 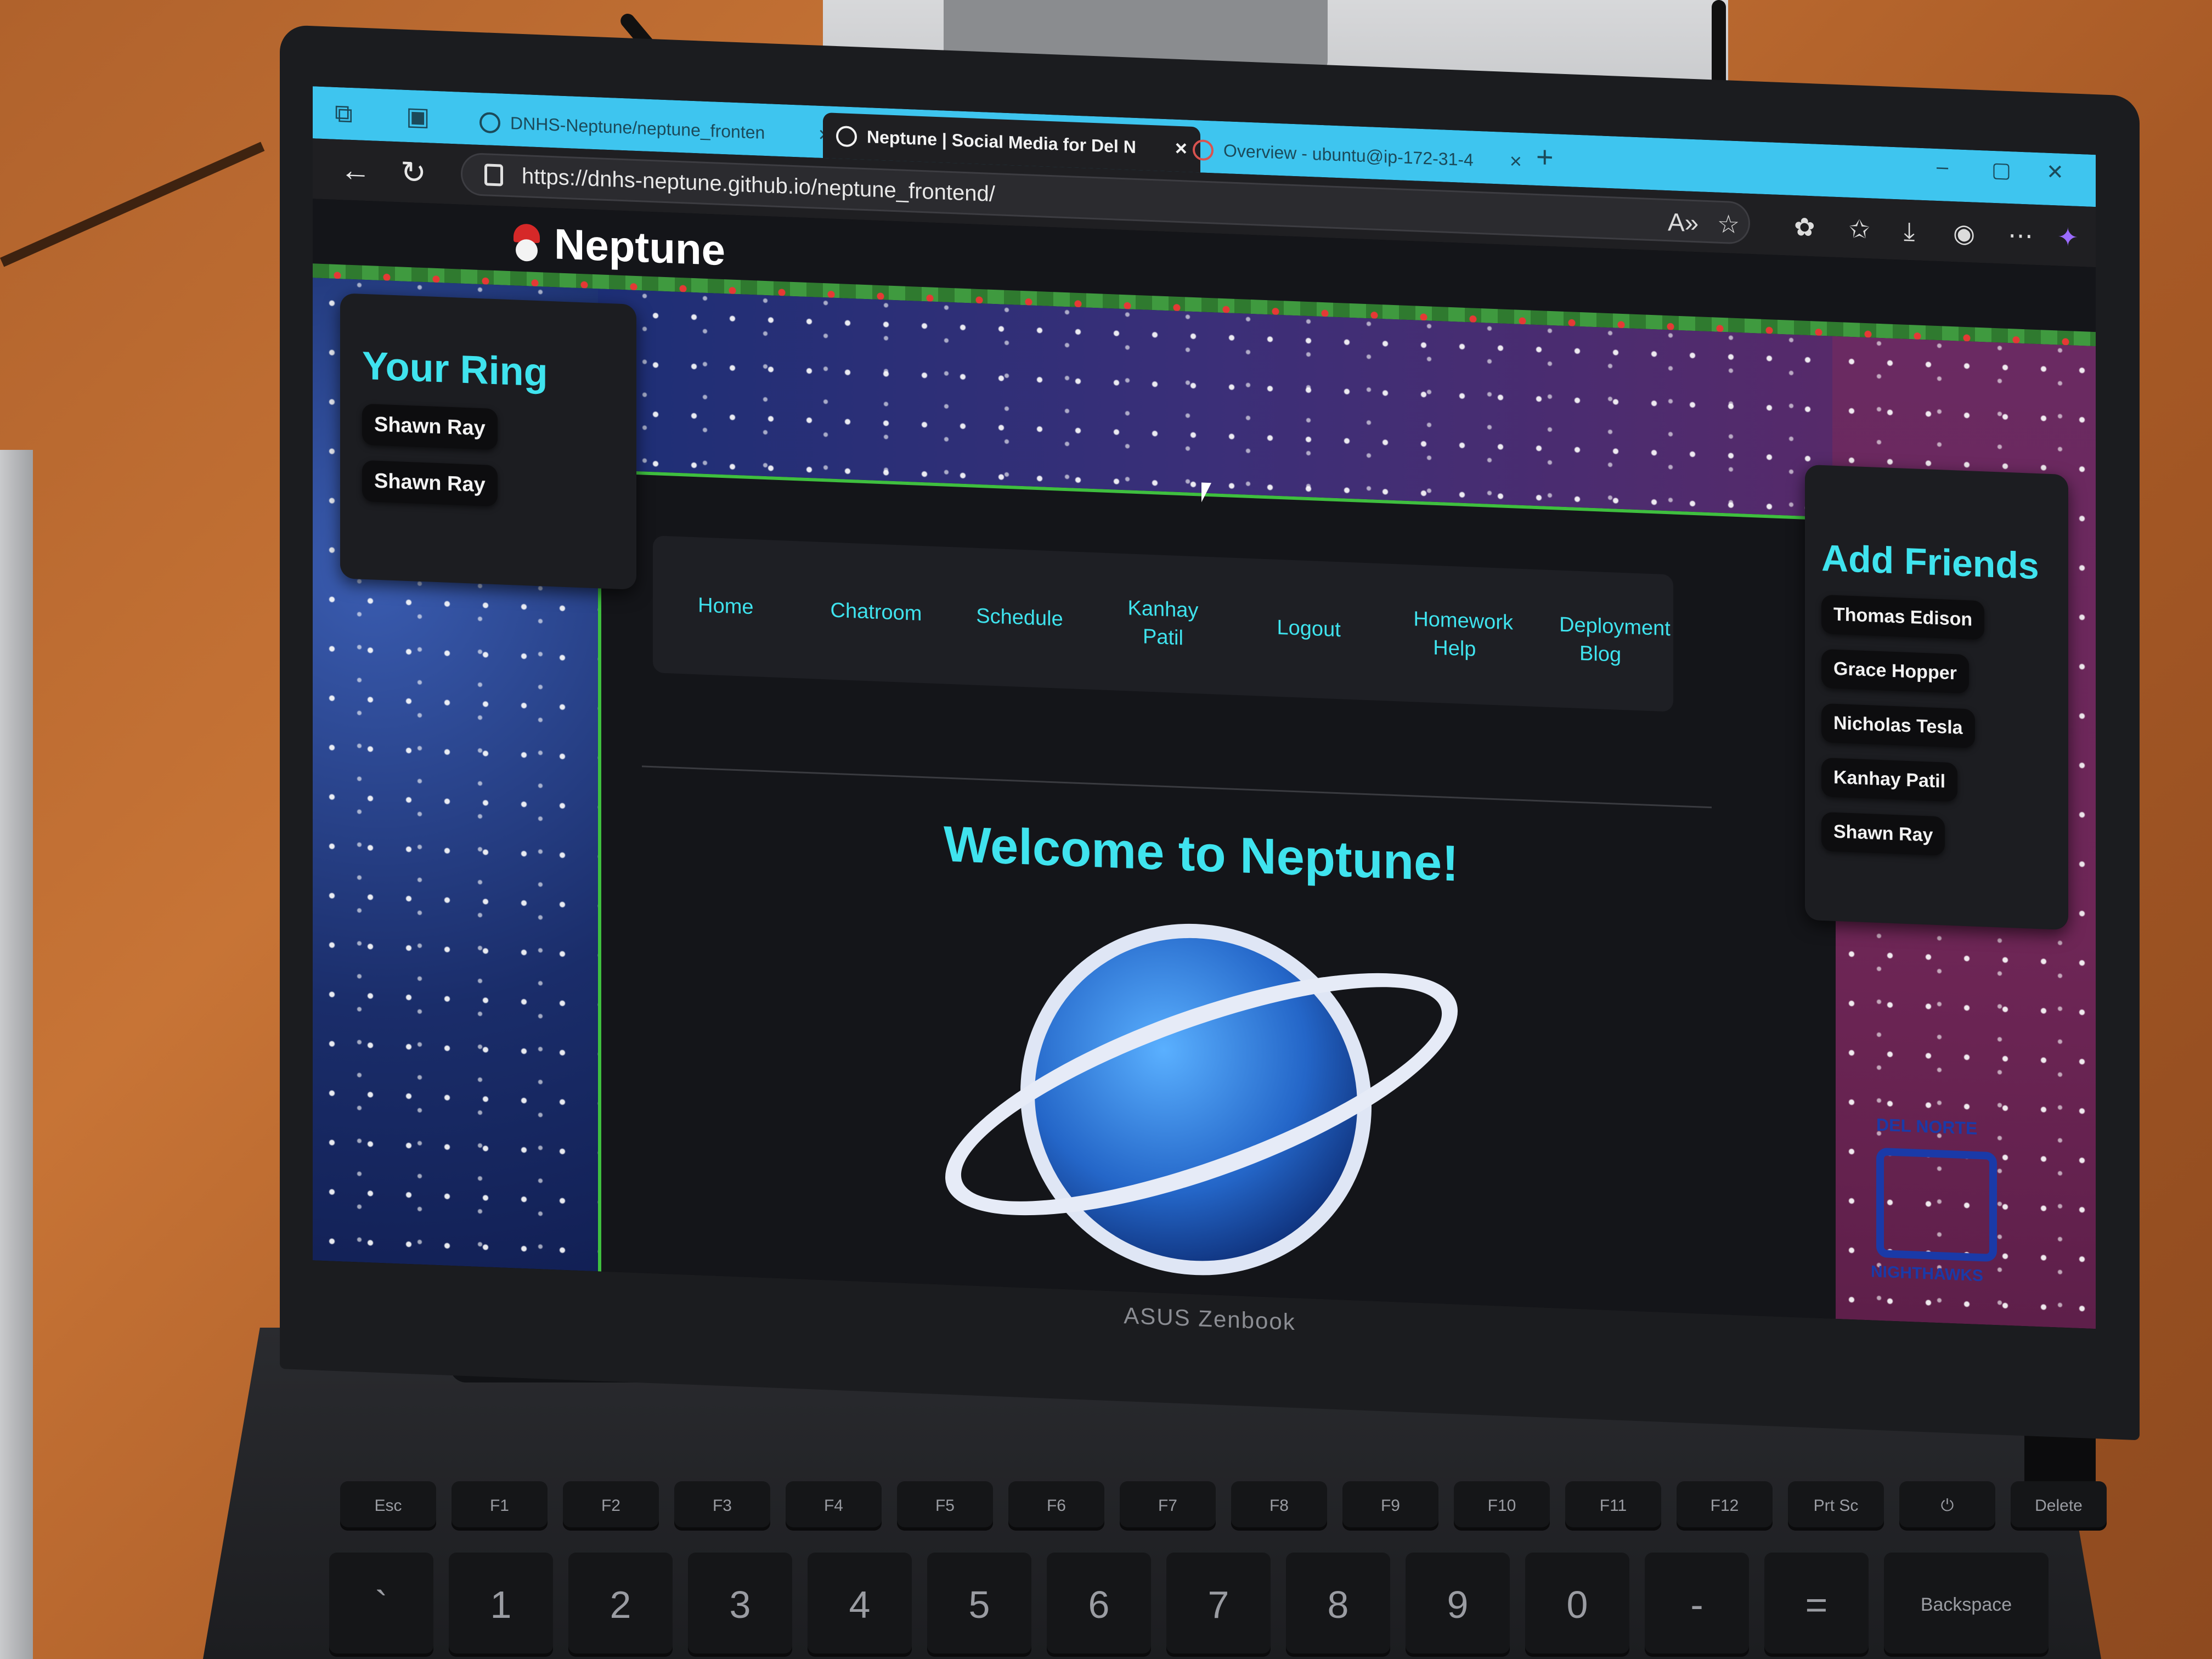 I want to click on refresh-icon: ↻, so click(x=413, y=173).